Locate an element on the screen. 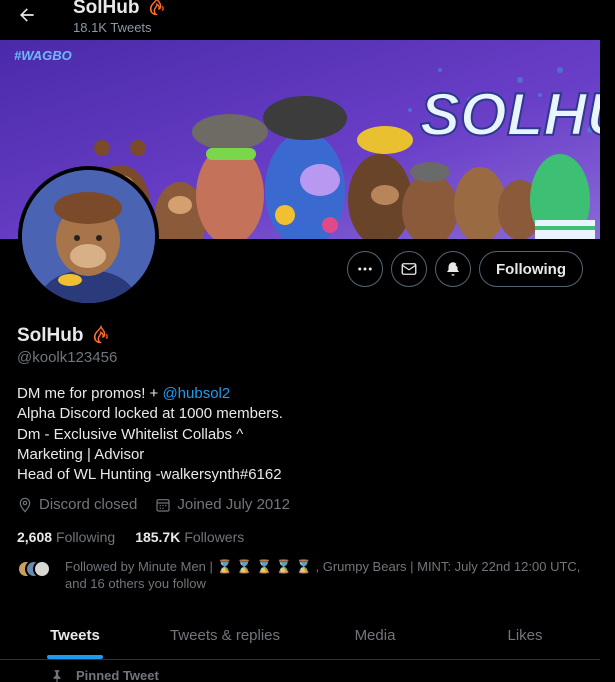 The image size is (615, 682). join-date-text: Joined July 2012 is located at coordinates (233, 504).